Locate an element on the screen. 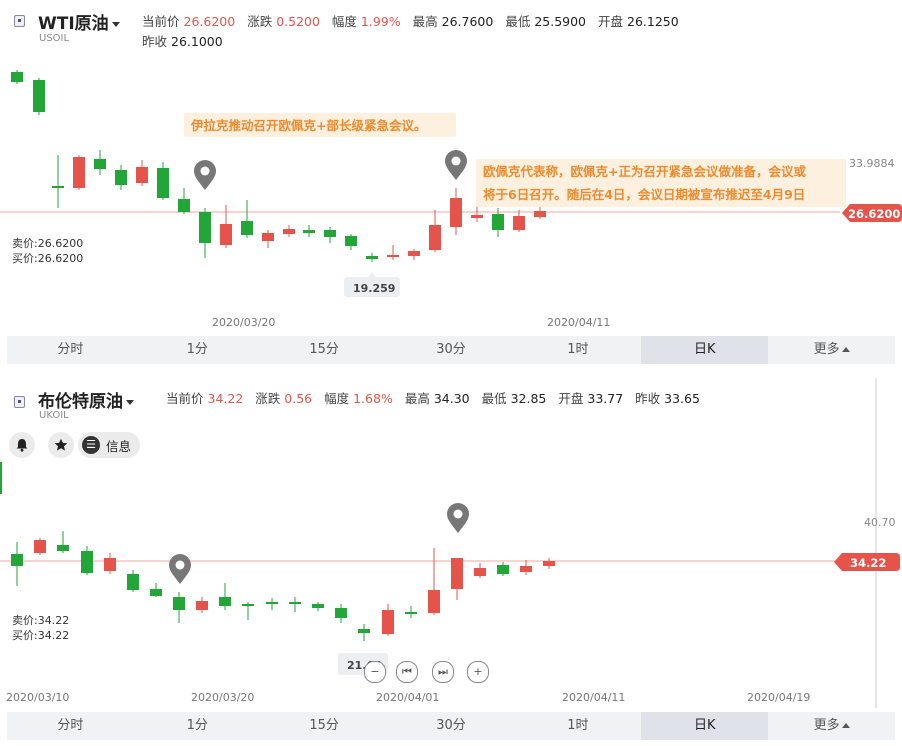  edge-candle is located at coordinates (1, 478).